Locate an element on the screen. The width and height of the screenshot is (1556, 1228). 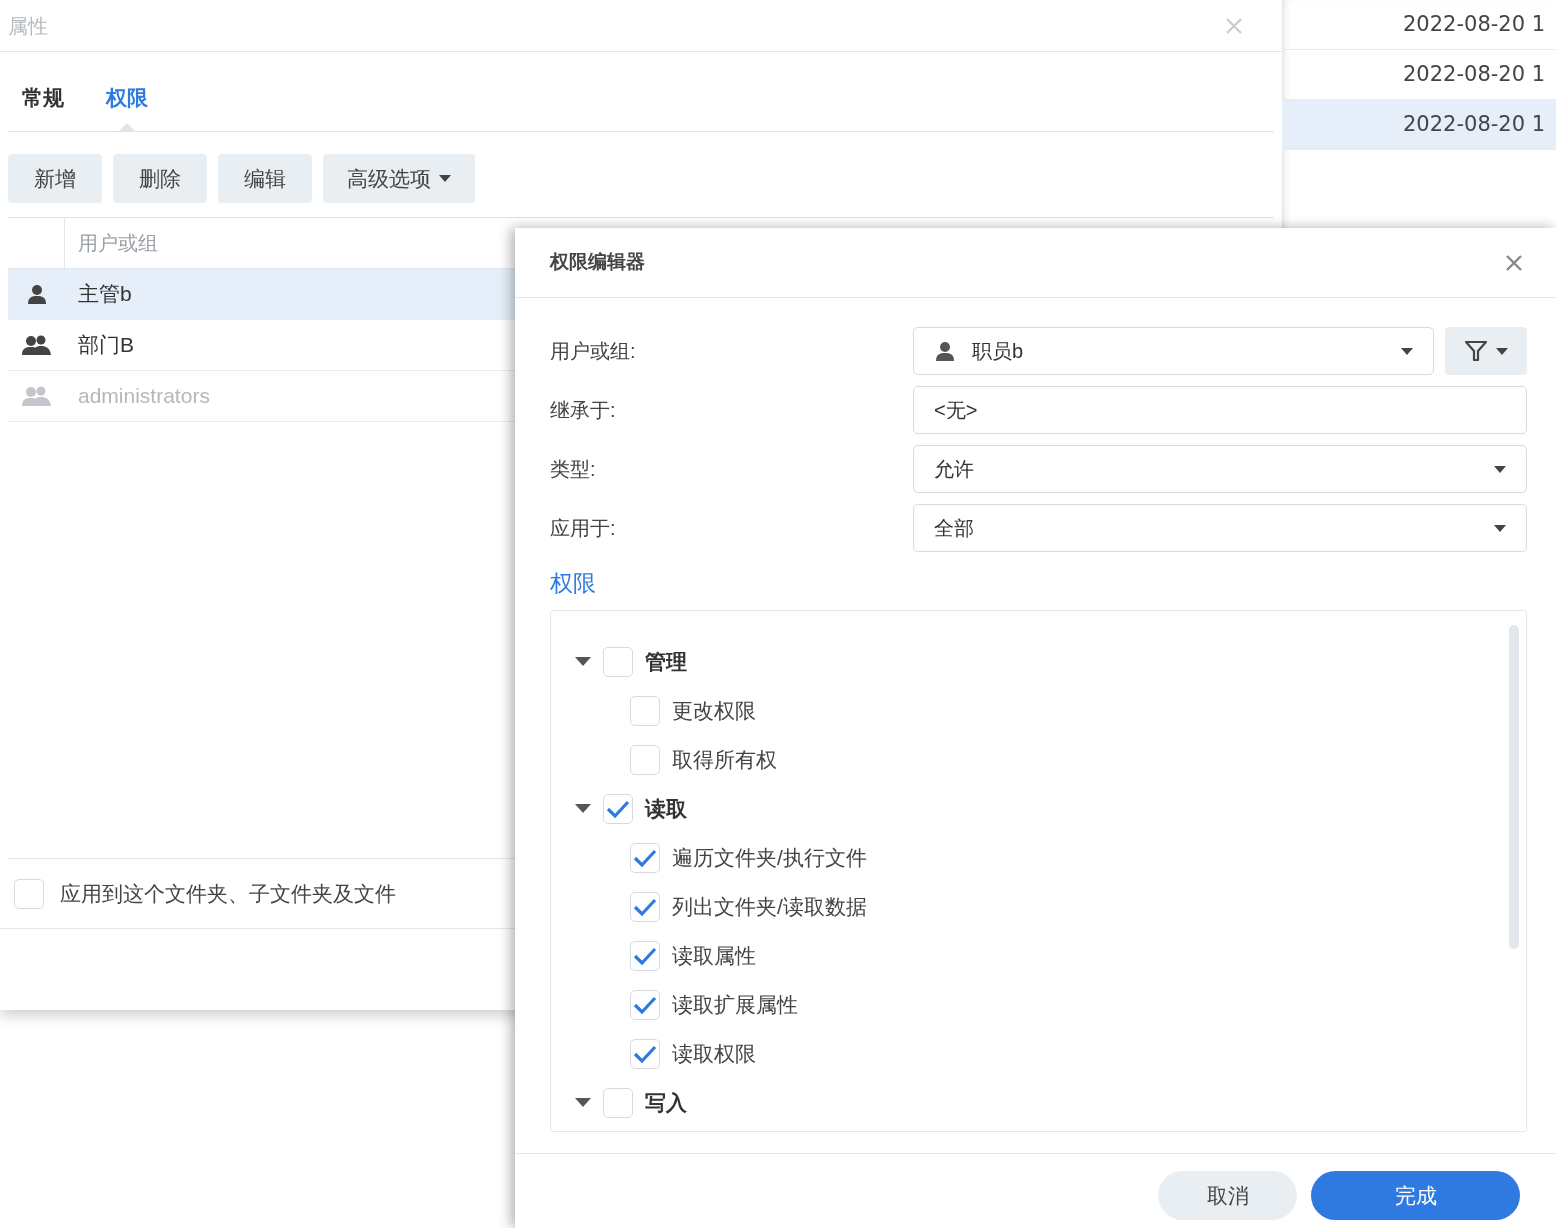
filter-button is located at coordinates (1486, 351).